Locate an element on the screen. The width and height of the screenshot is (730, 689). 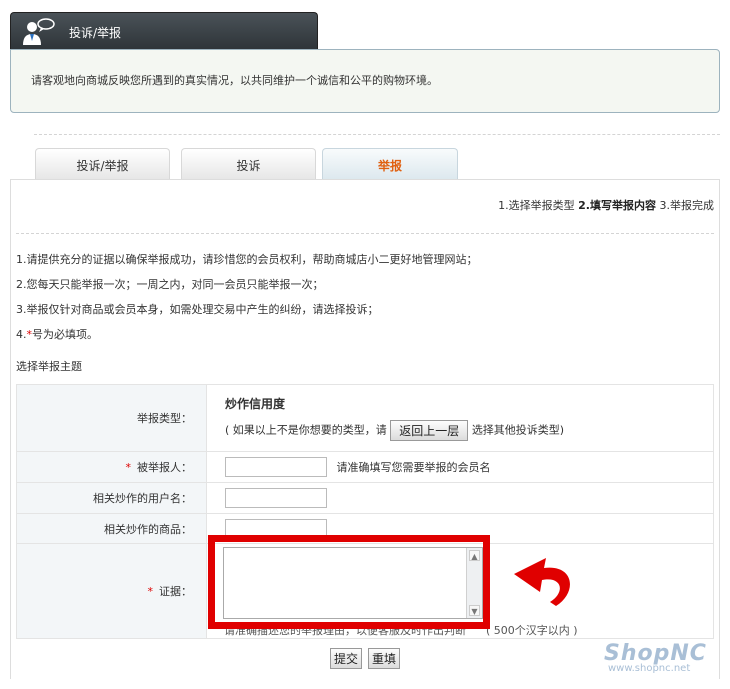
user-value is located at coordinates (460, 498).